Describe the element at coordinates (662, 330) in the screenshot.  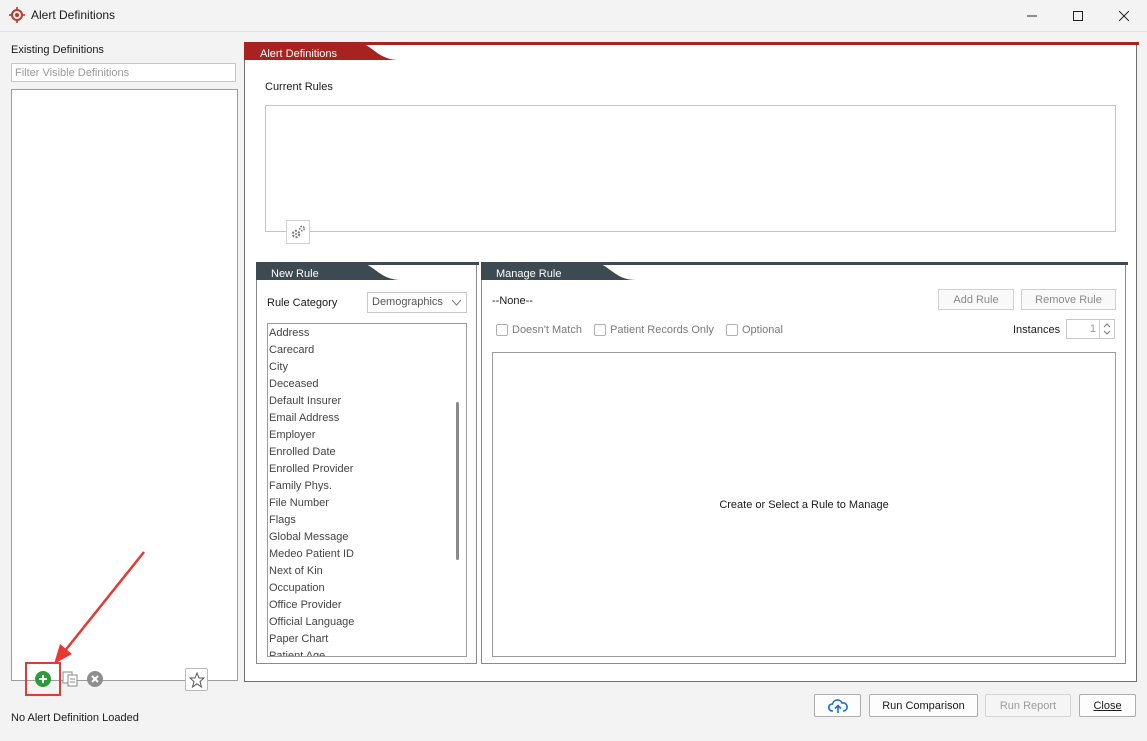
I see `patient-records-only-label: Patient Records Only` at that location.